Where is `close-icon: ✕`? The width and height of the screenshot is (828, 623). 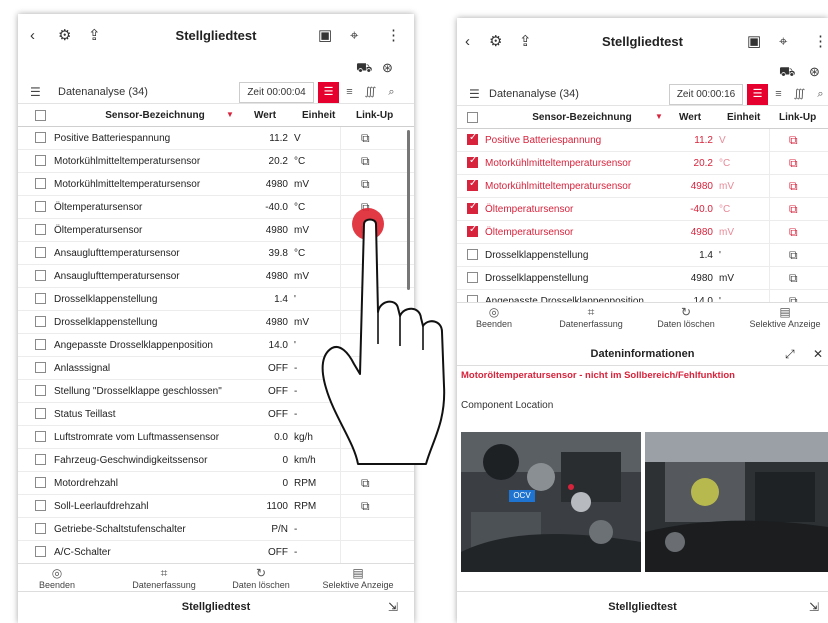 close-icon: ✕ is located at coordinates (818, 354).